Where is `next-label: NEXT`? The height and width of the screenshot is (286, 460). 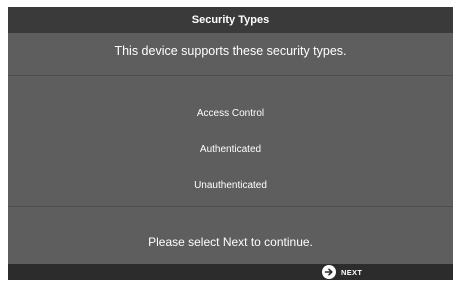
next-label: NEXT is located at coordinates (352, 272).